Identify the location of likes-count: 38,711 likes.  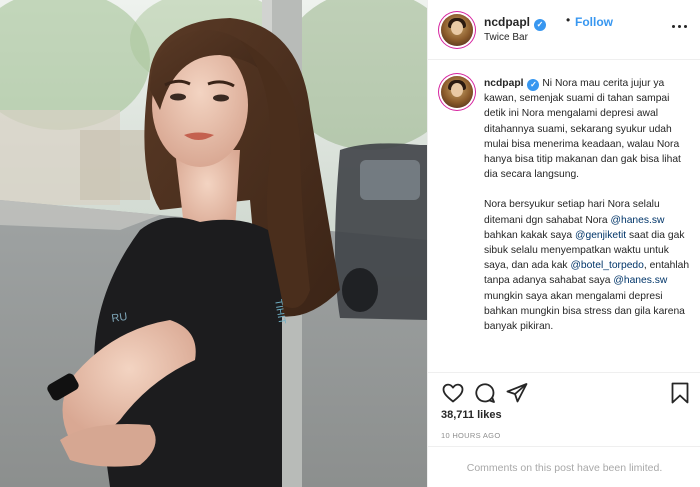
(471, 415).